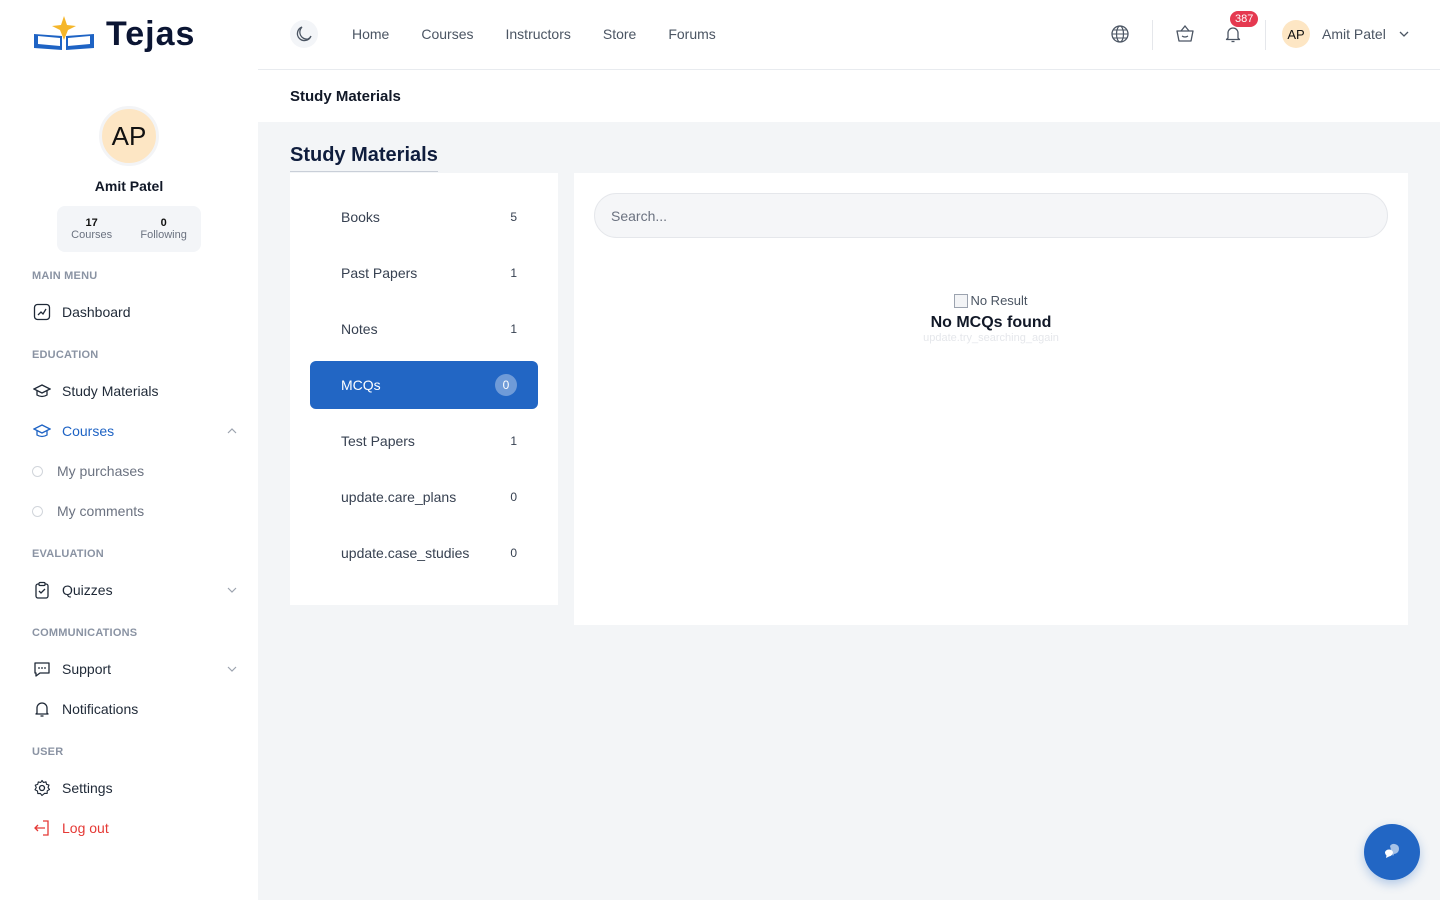 The image size is (1440, 900). Describe the element at coordinates (991, 337) in the screenshot. I see `empty-state-subtitle: update.try_searching_again` at that location.